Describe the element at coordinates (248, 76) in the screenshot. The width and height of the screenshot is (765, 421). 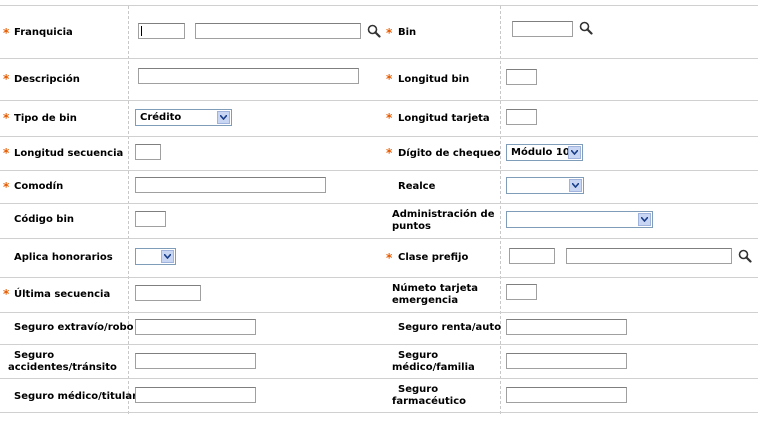
I see `descripcion-input` at that location.